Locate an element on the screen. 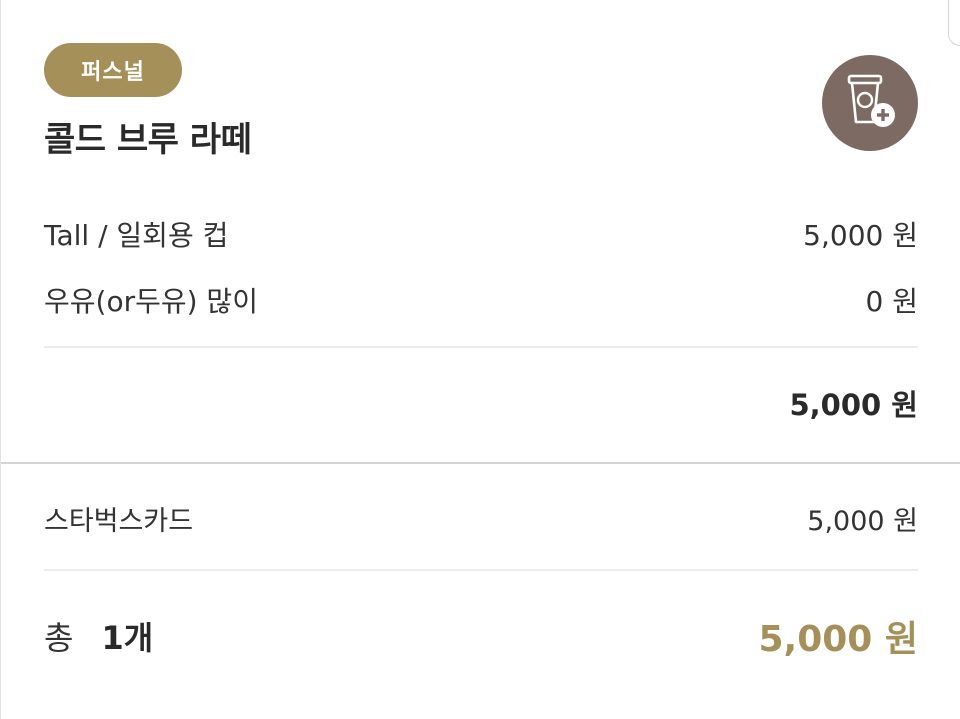  option-price: 5,000 원 is located at coordinates (860, 235).